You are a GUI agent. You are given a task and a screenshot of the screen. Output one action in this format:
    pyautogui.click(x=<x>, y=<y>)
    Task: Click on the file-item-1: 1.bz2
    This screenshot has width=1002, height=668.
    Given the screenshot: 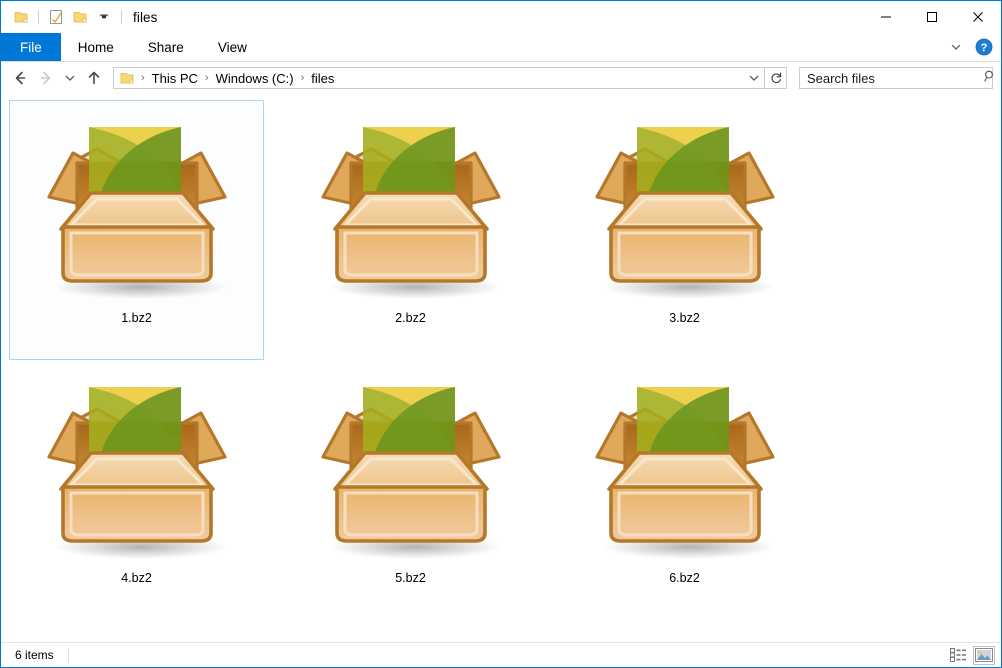 What is the action you would take?
    pyautogui.click(x=136, y=230)
    